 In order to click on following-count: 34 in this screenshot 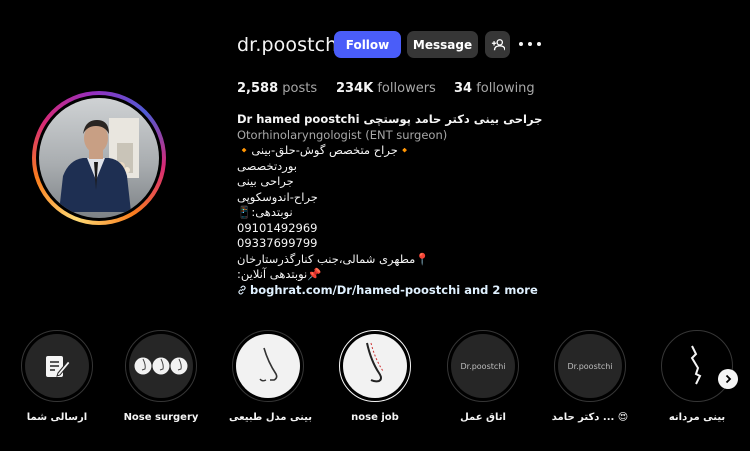, I will do `click(463, 88)`.